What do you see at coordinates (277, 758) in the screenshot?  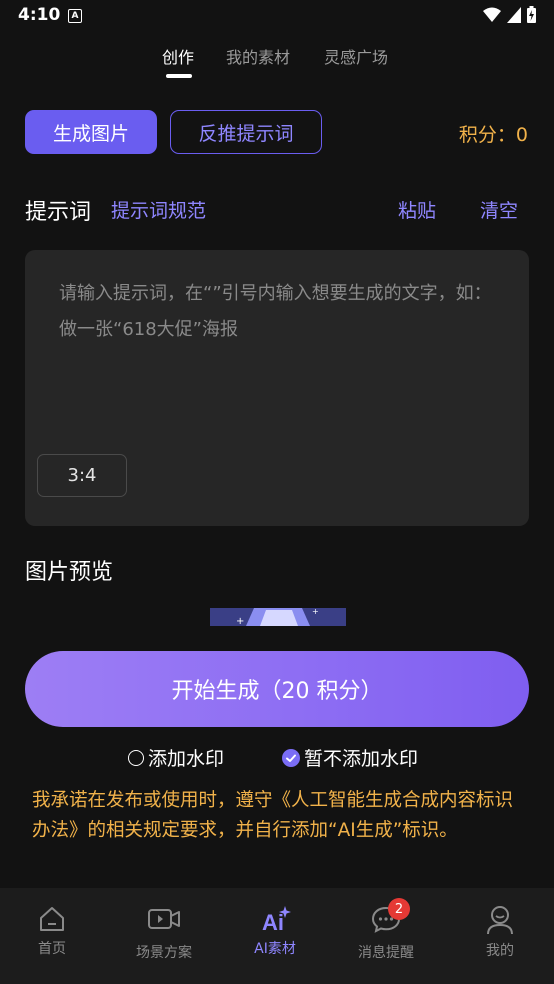 I see `watermark-options: 添加水印 暂不添加水印` at bounding box center [277, 758].